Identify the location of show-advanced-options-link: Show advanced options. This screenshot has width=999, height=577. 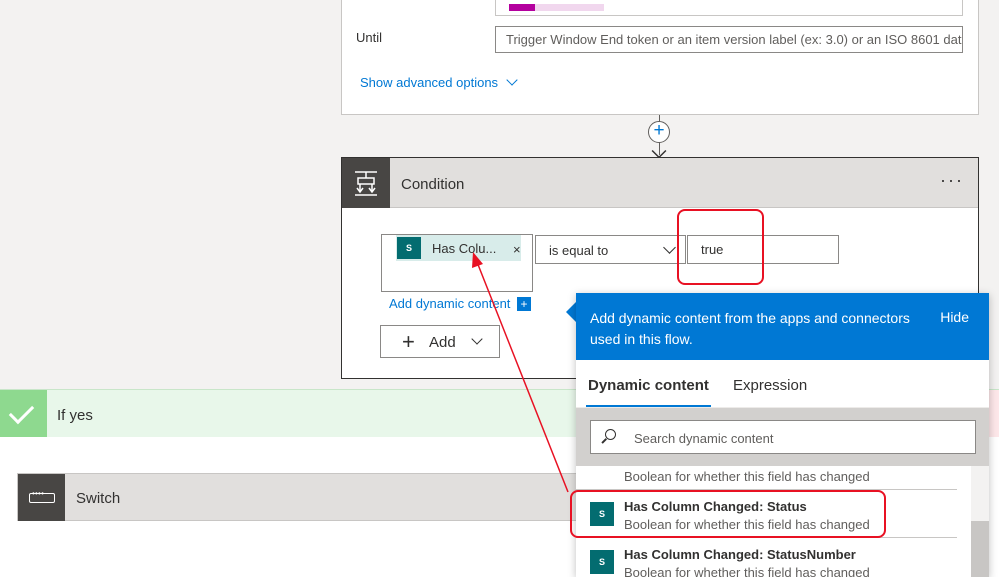
(439, 82).